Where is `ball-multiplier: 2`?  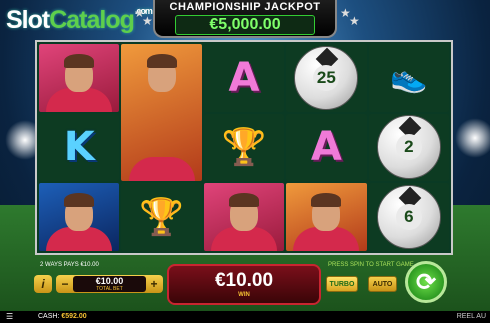
ball-multiplier: 2 is located at coordinates (408, 147).